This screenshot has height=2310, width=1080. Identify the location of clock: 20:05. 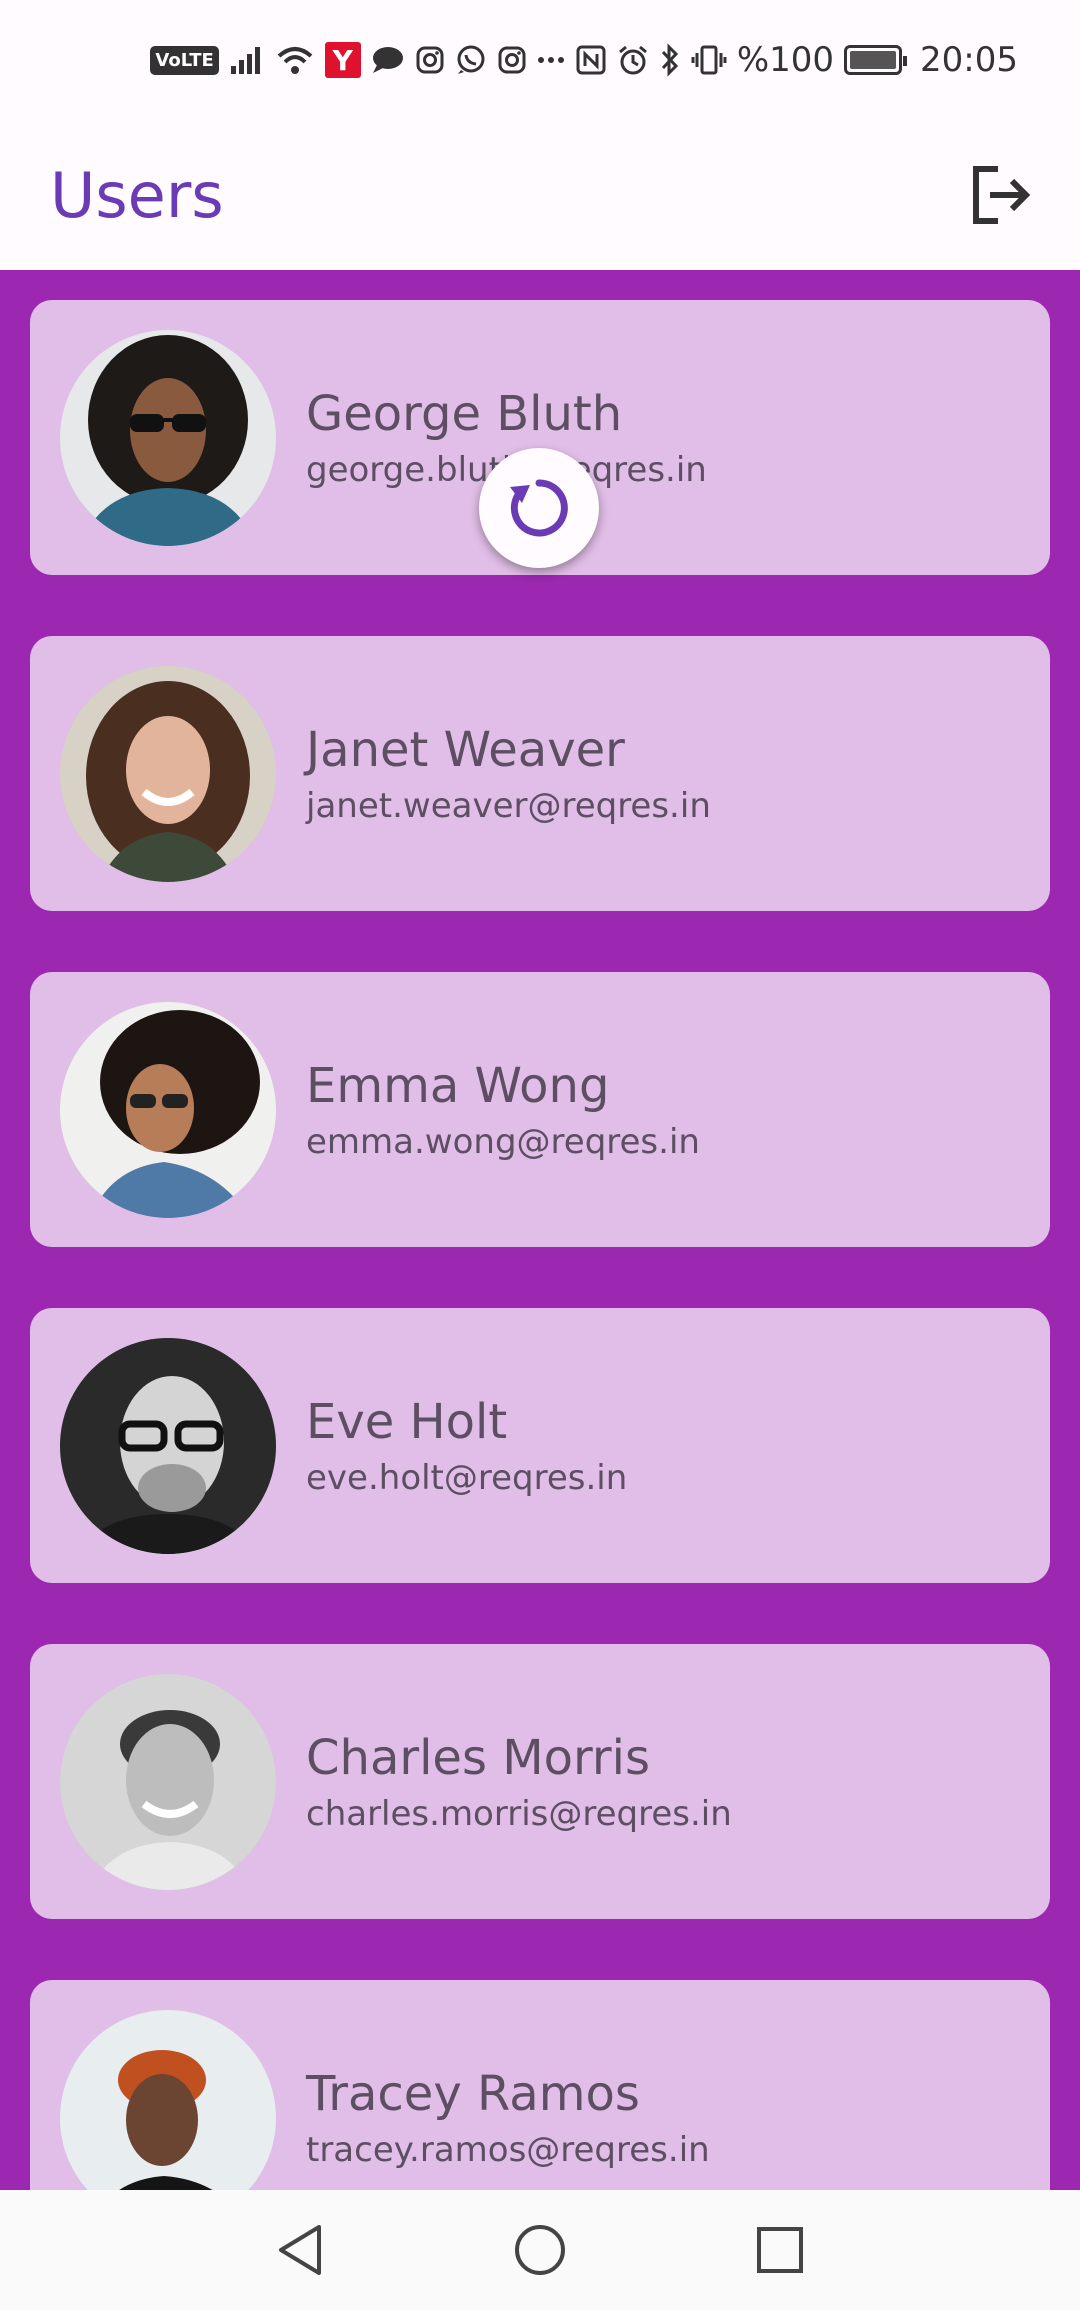
(969, 60).